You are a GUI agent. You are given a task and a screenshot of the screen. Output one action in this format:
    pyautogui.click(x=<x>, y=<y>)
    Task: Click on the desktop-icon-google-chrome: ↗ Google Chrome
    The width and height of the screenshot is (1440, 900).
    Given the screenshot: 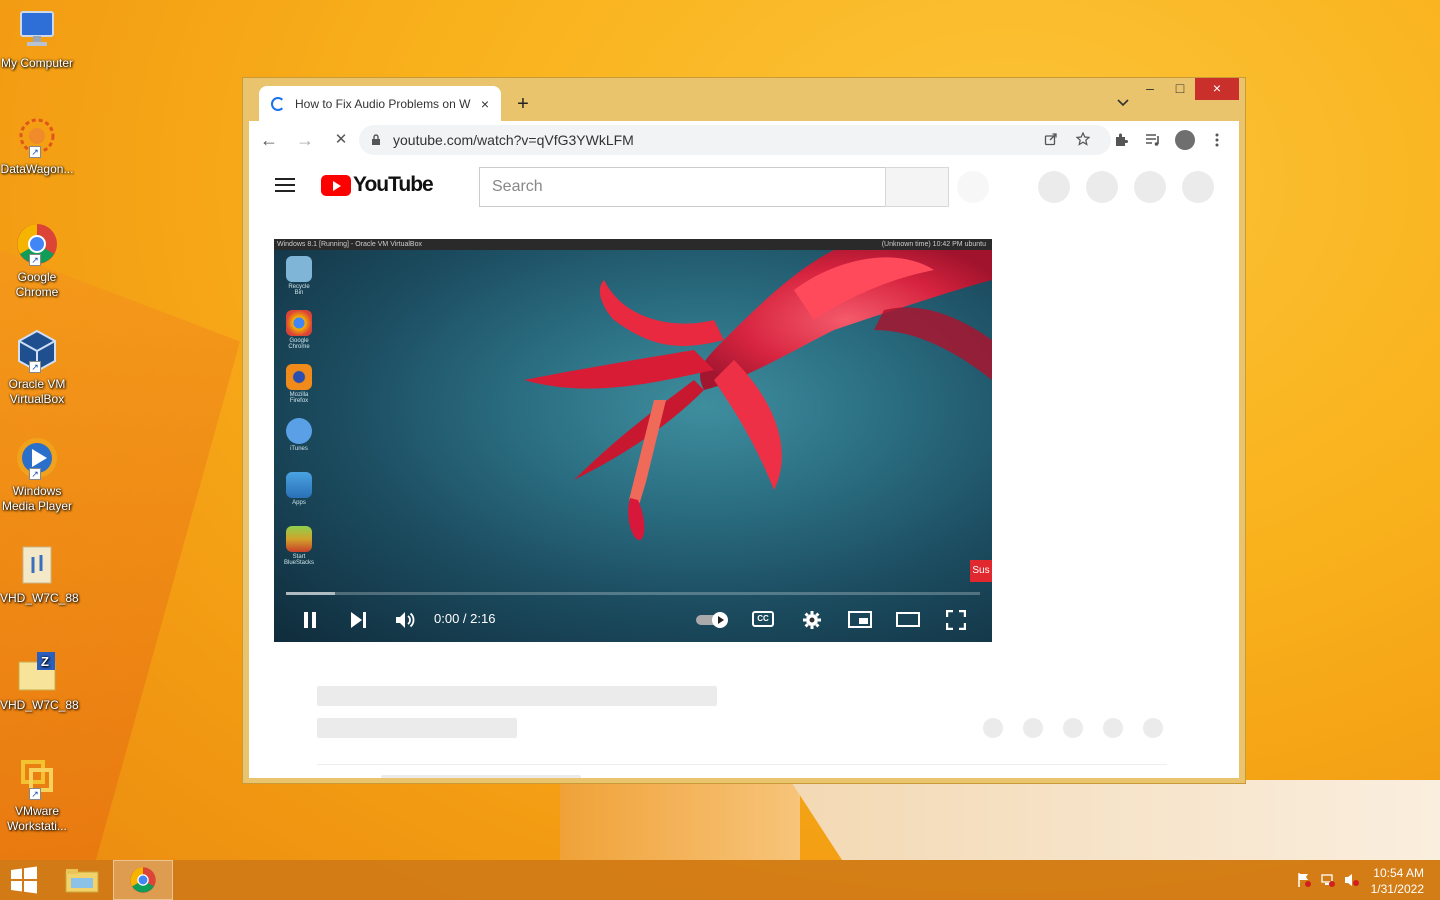 What is the action you would take?
    pyautogui.click(x=37, y=261)
    